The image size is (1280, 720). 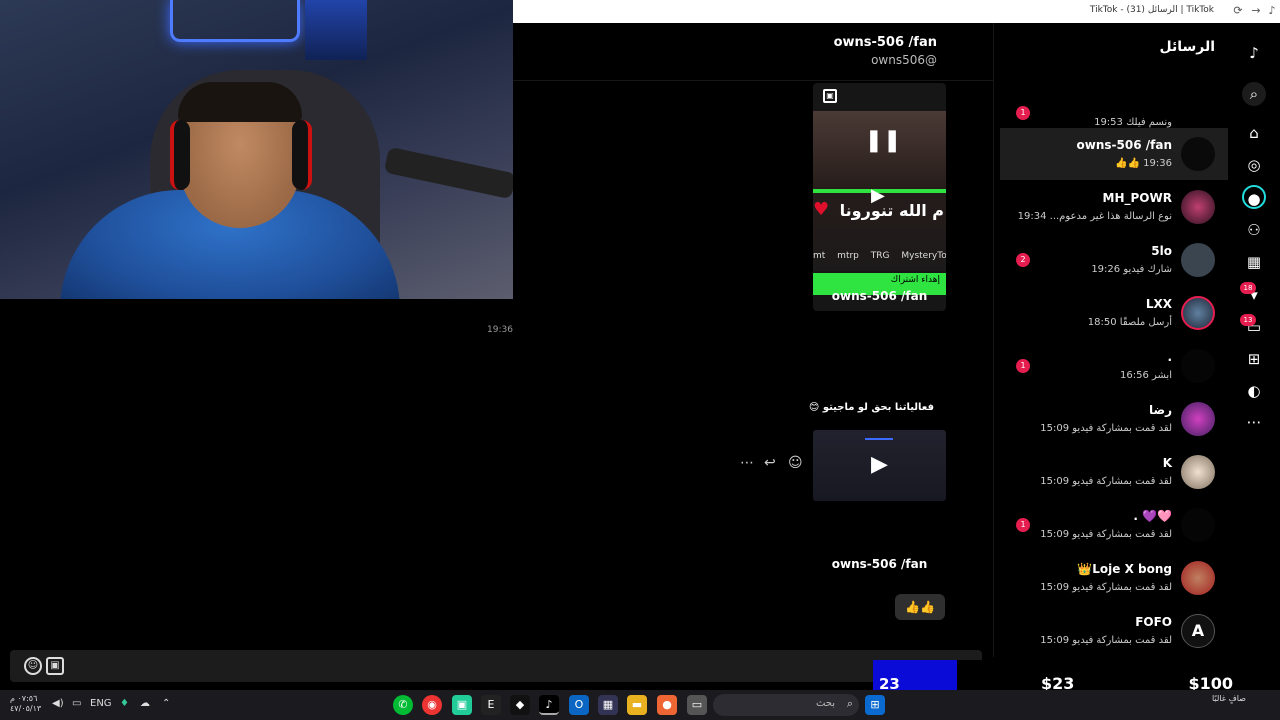 I want to click on image-icon: ▣, so click(x=830, y=96).